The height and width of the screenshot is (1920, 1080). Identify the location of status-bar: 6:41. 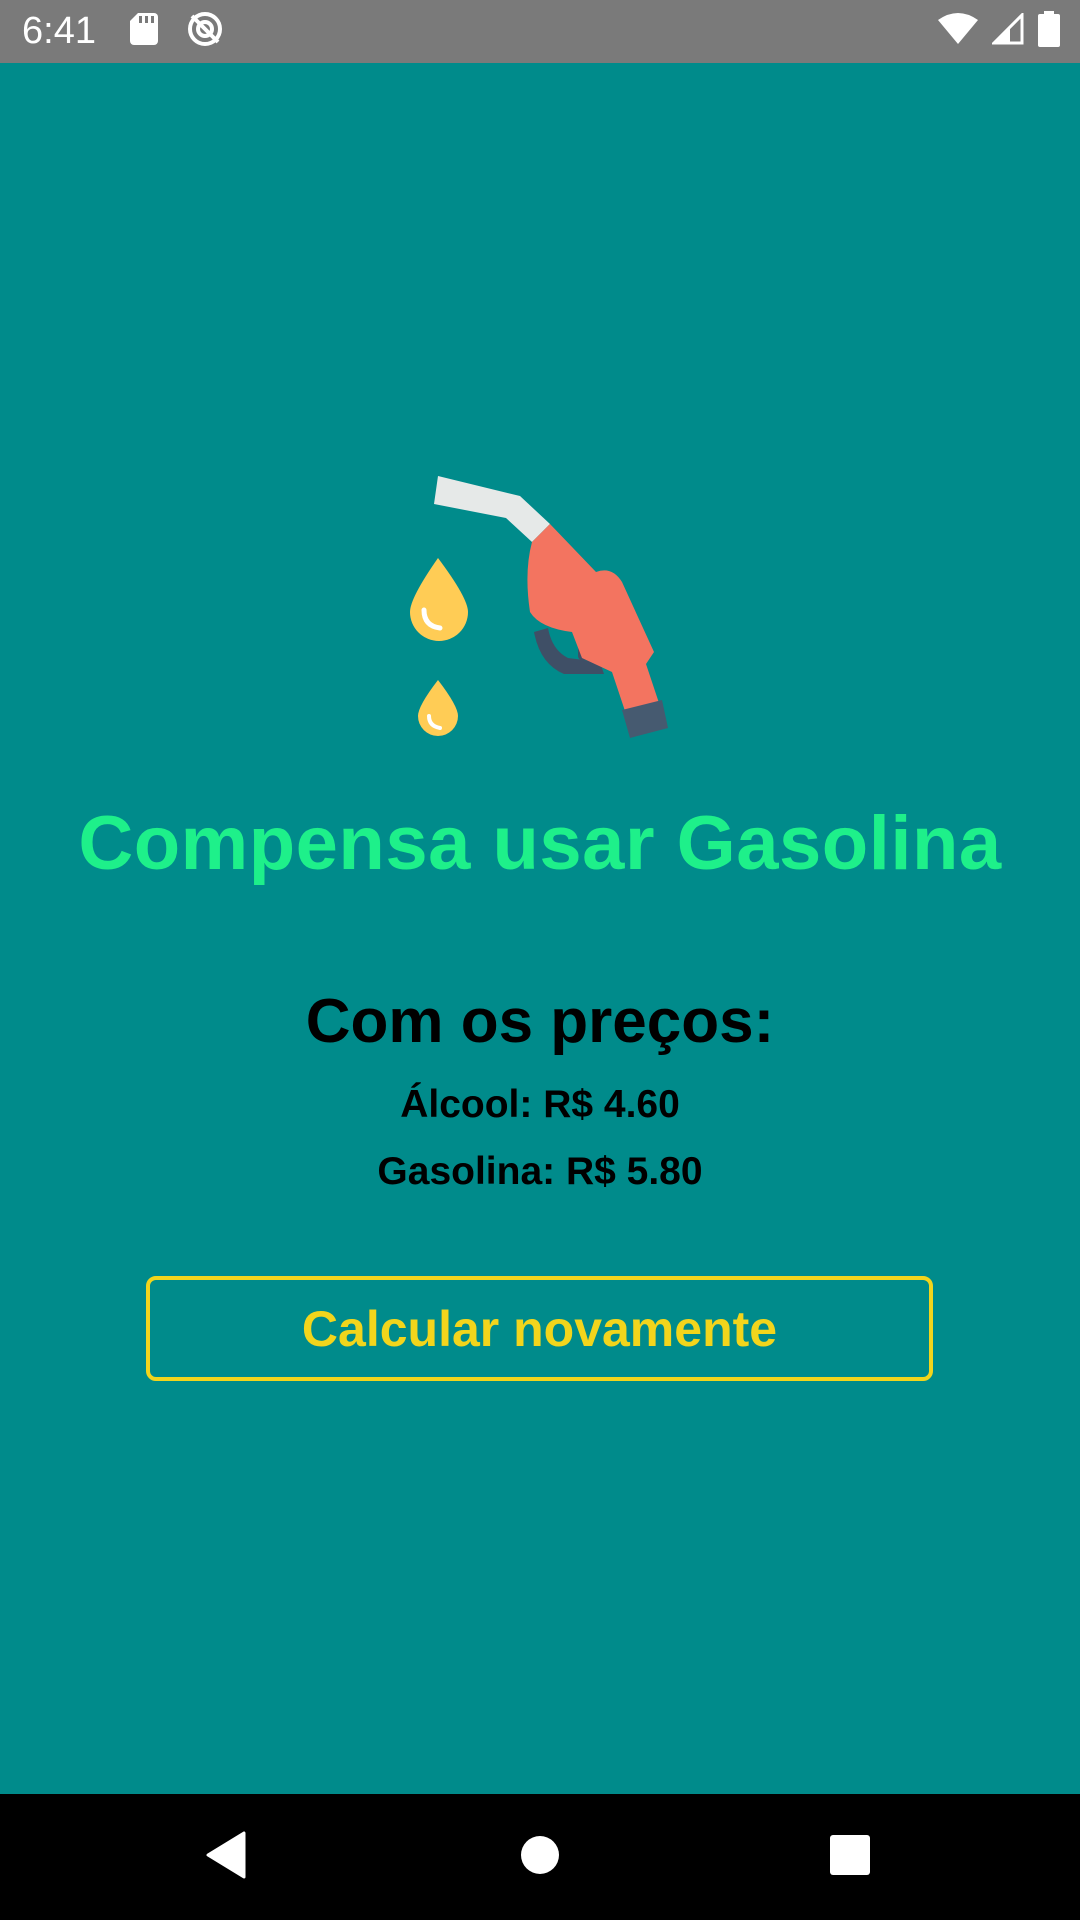
(540, 31).